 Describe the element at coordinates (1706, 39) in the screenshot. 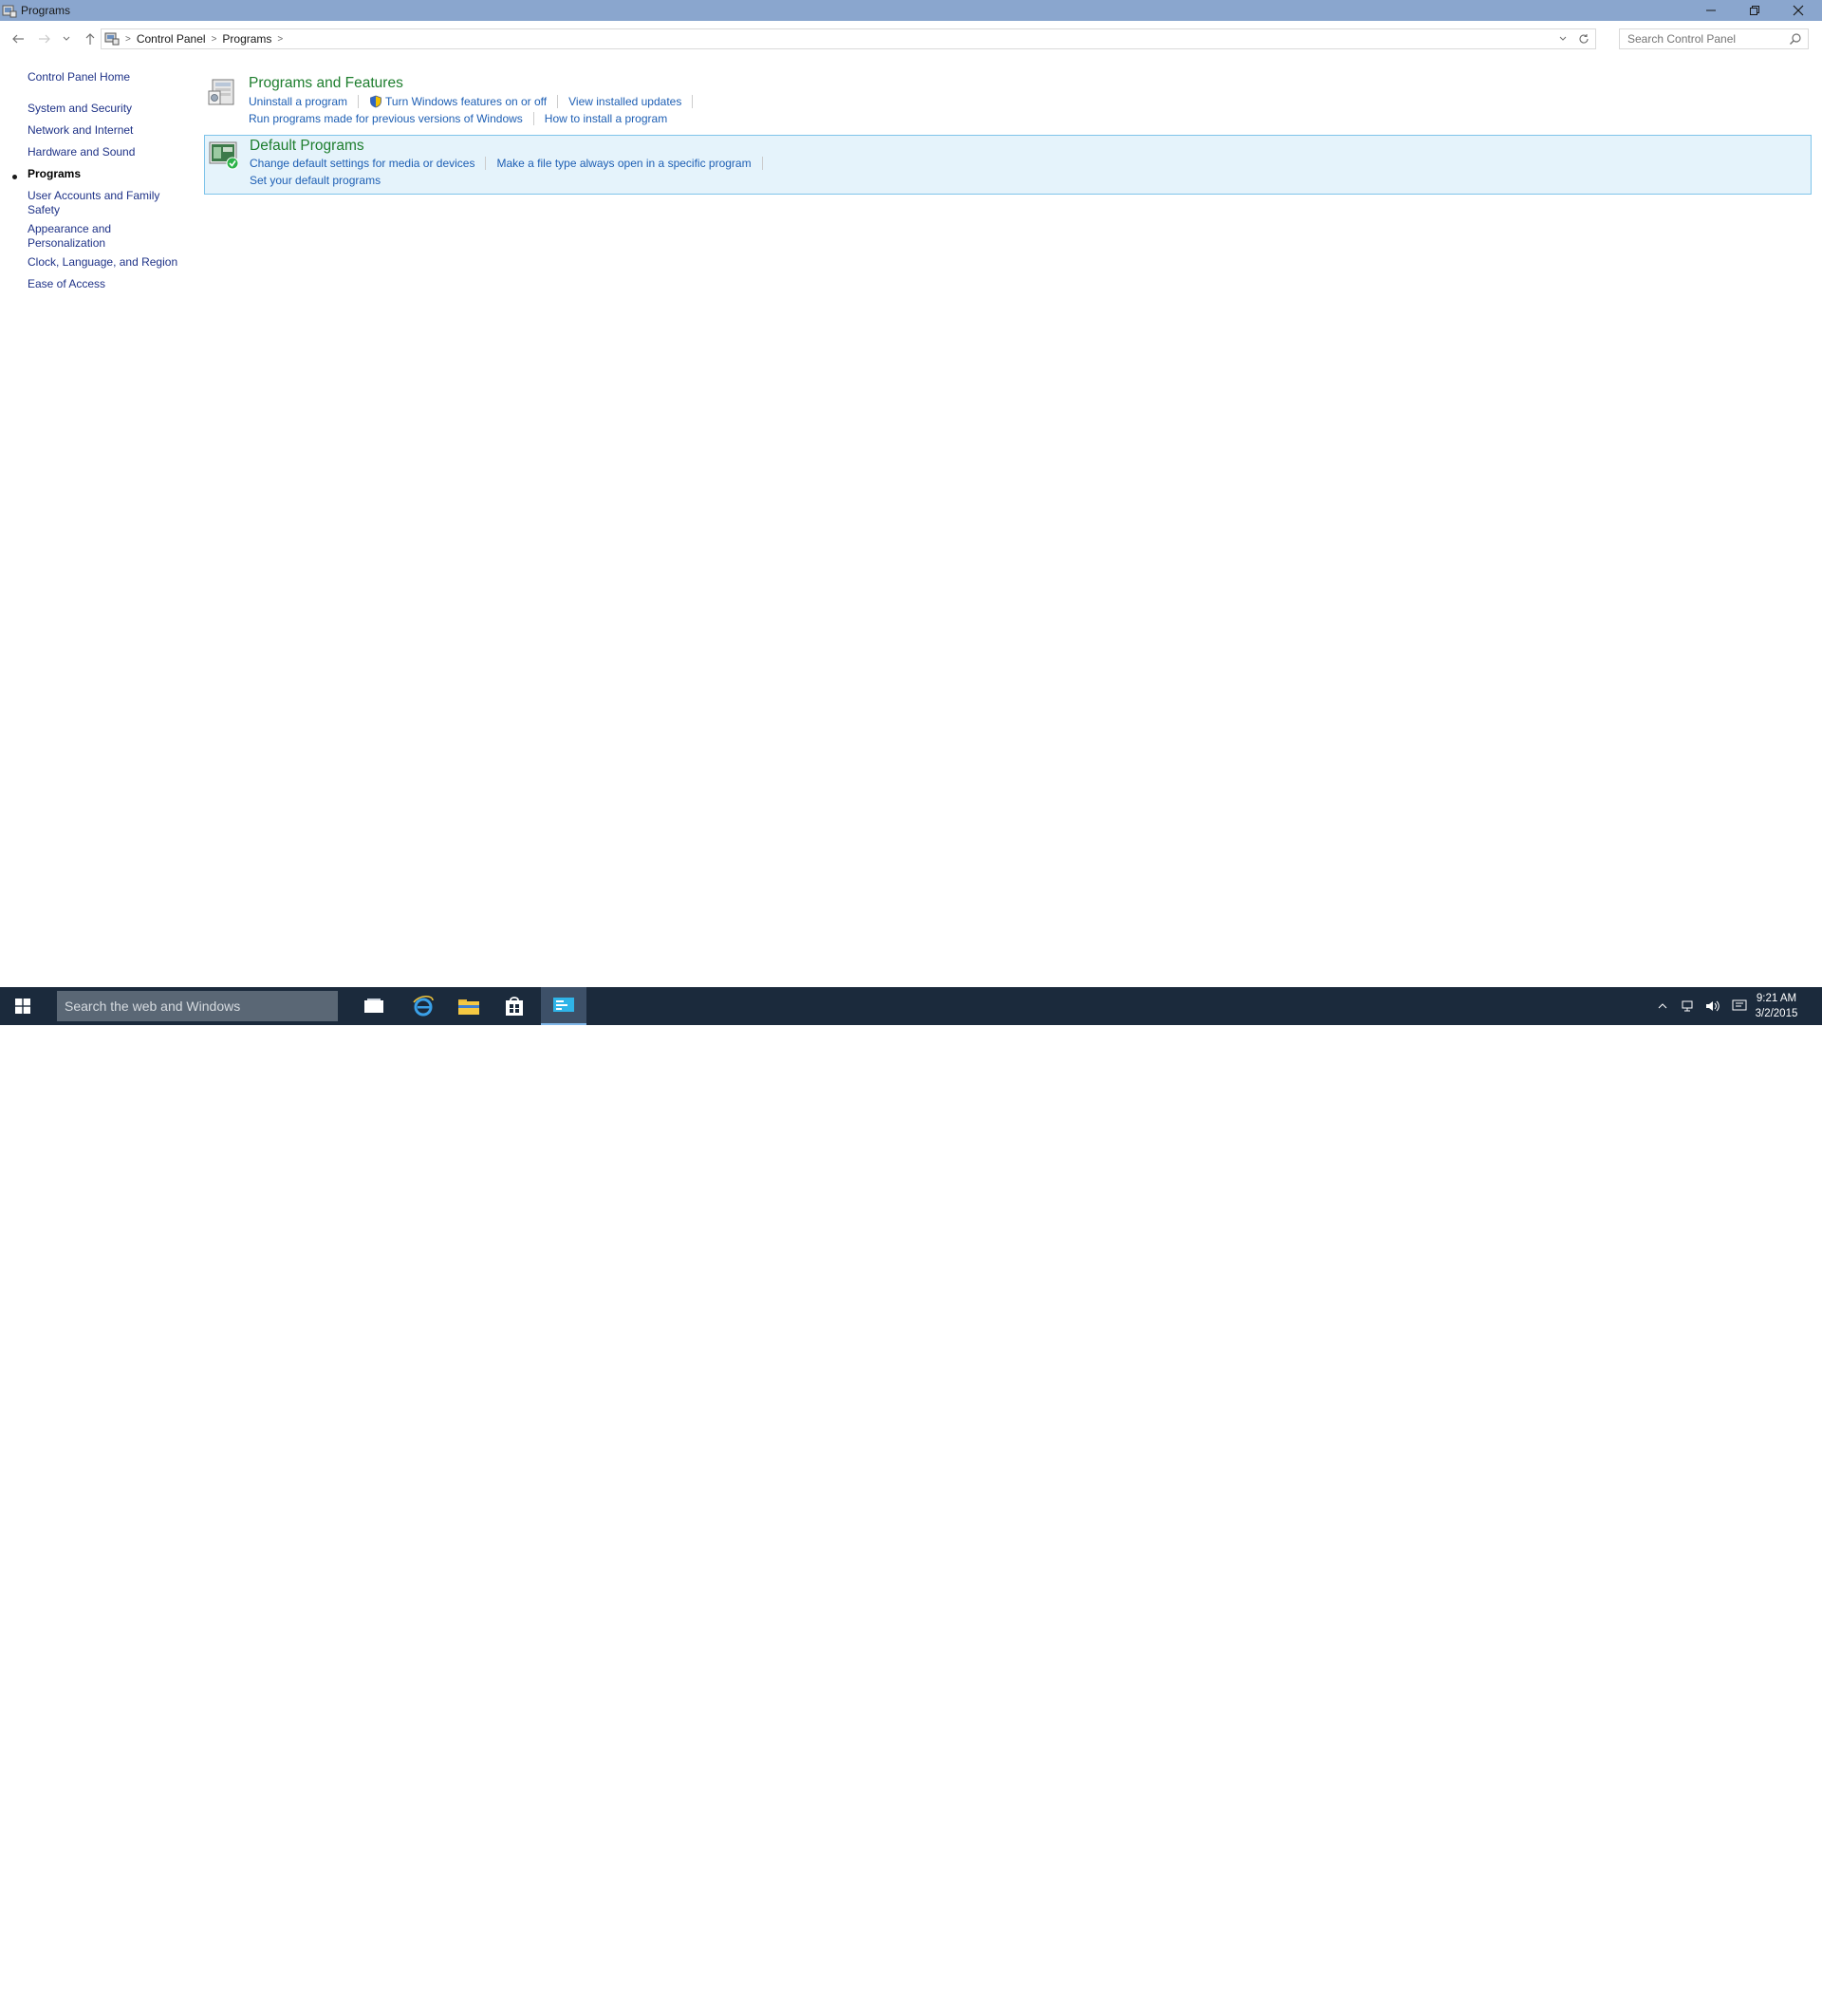

I see `search-input` at that location.